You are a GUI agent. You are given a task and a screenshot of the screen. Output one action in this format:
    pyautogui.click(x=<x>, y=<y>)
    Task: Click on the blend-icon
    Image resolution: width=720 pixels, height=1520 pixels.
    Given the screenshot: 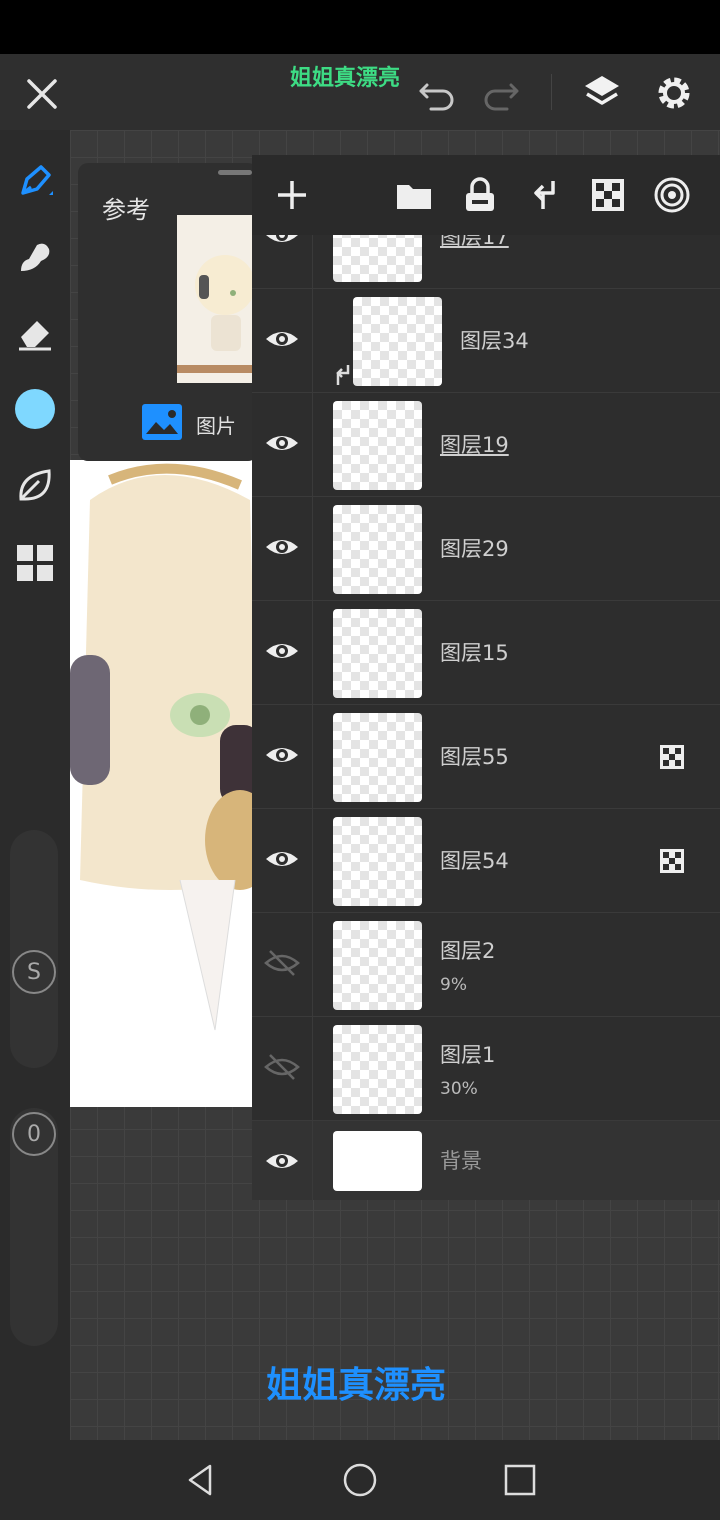 What is the action you would take?
    pyautogui.click(x=672, y=195)
    